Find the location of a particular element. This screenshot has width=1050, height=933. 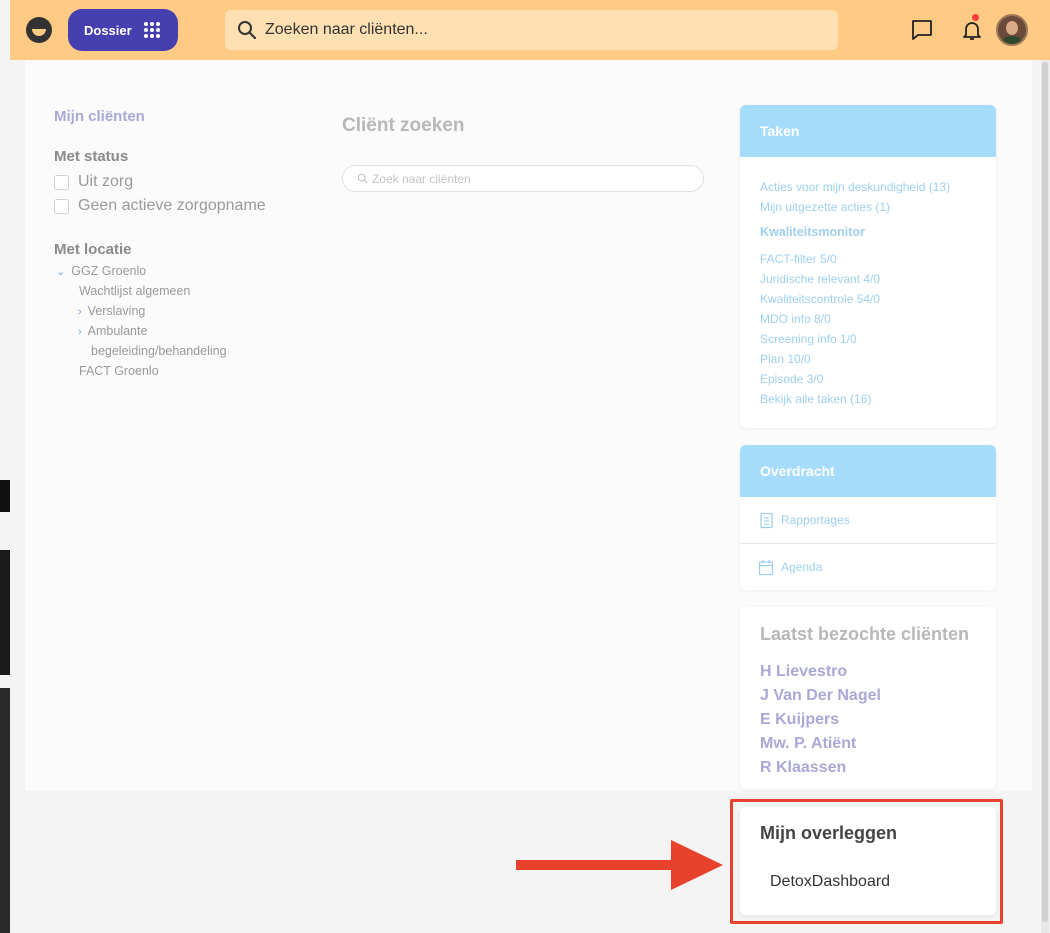

reports-link: Rapportages is located at coordinates (868, 520).